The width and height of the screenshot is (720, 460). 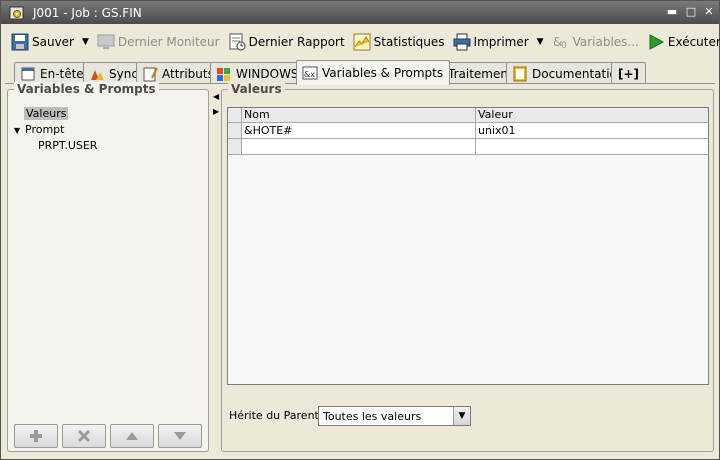 I want to click on tab-label: Variables & Prompts, so click(x=383, y=73).